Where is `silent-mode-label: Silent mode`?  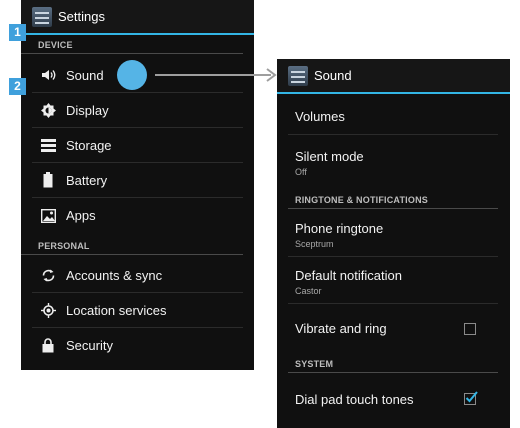 silent-mode-label: Silent mode is located at coordinates (329, 156).